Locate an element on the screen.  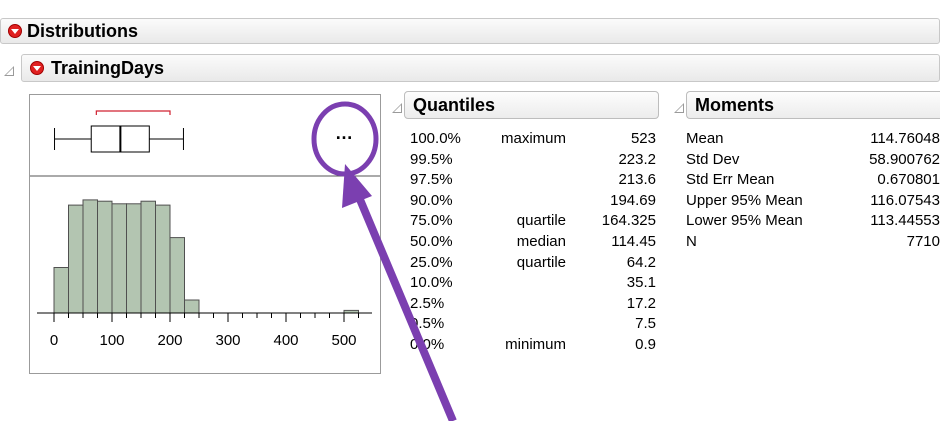
moment-value: 0.670801 is located at coordinates (908, 180).